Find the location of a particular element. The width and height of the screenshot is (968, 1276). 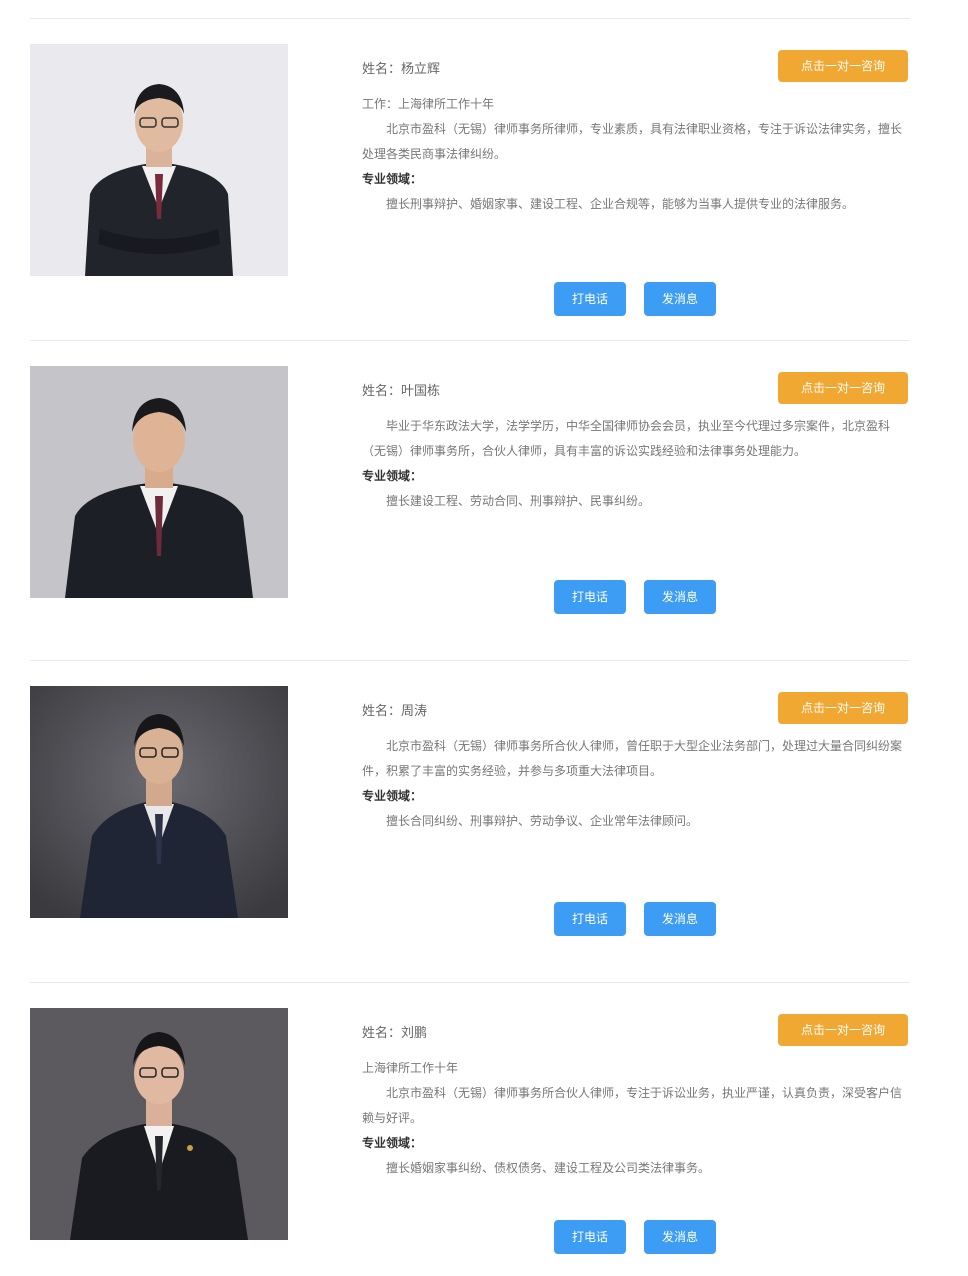

fields-text: 擅长建设工程、劳动合同、刑事辩护、民事纠纷。 is located at coordinates (518, 501).